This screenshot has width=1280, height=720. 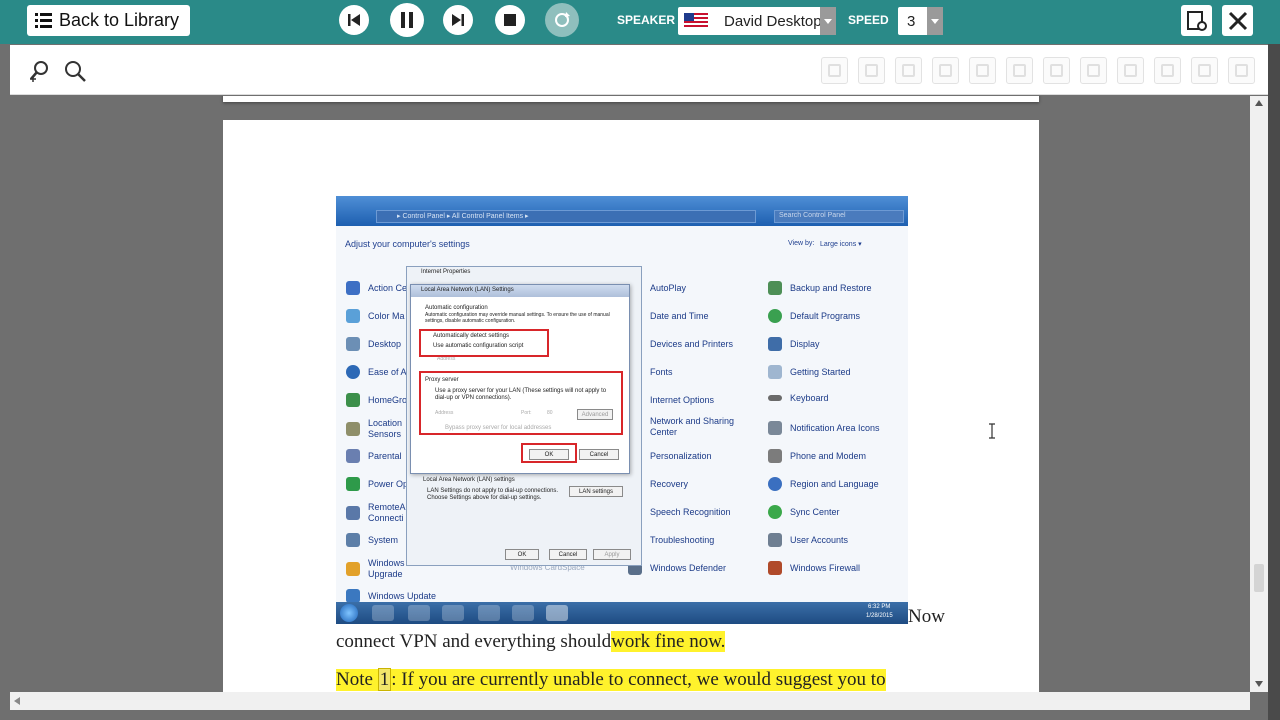 I want to click on taskbar-control-panel-icon, so click(x=557, y=613).